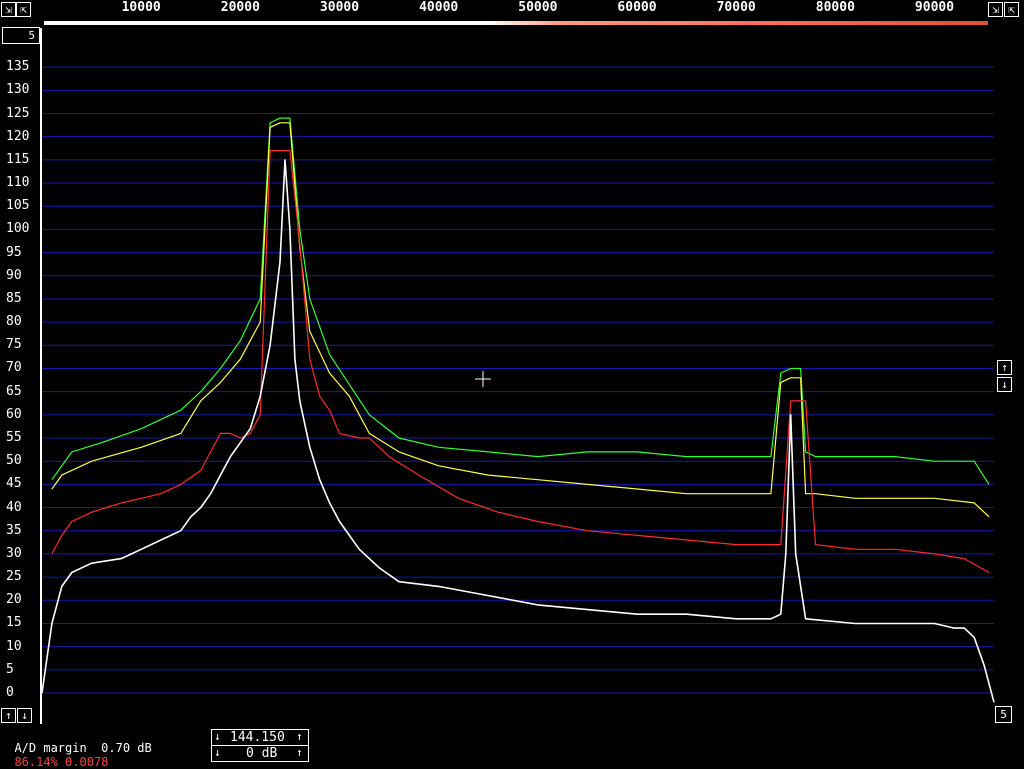 The image size is (1024, 769). I want to click on y-tick-label: 70, so click(14, 368).